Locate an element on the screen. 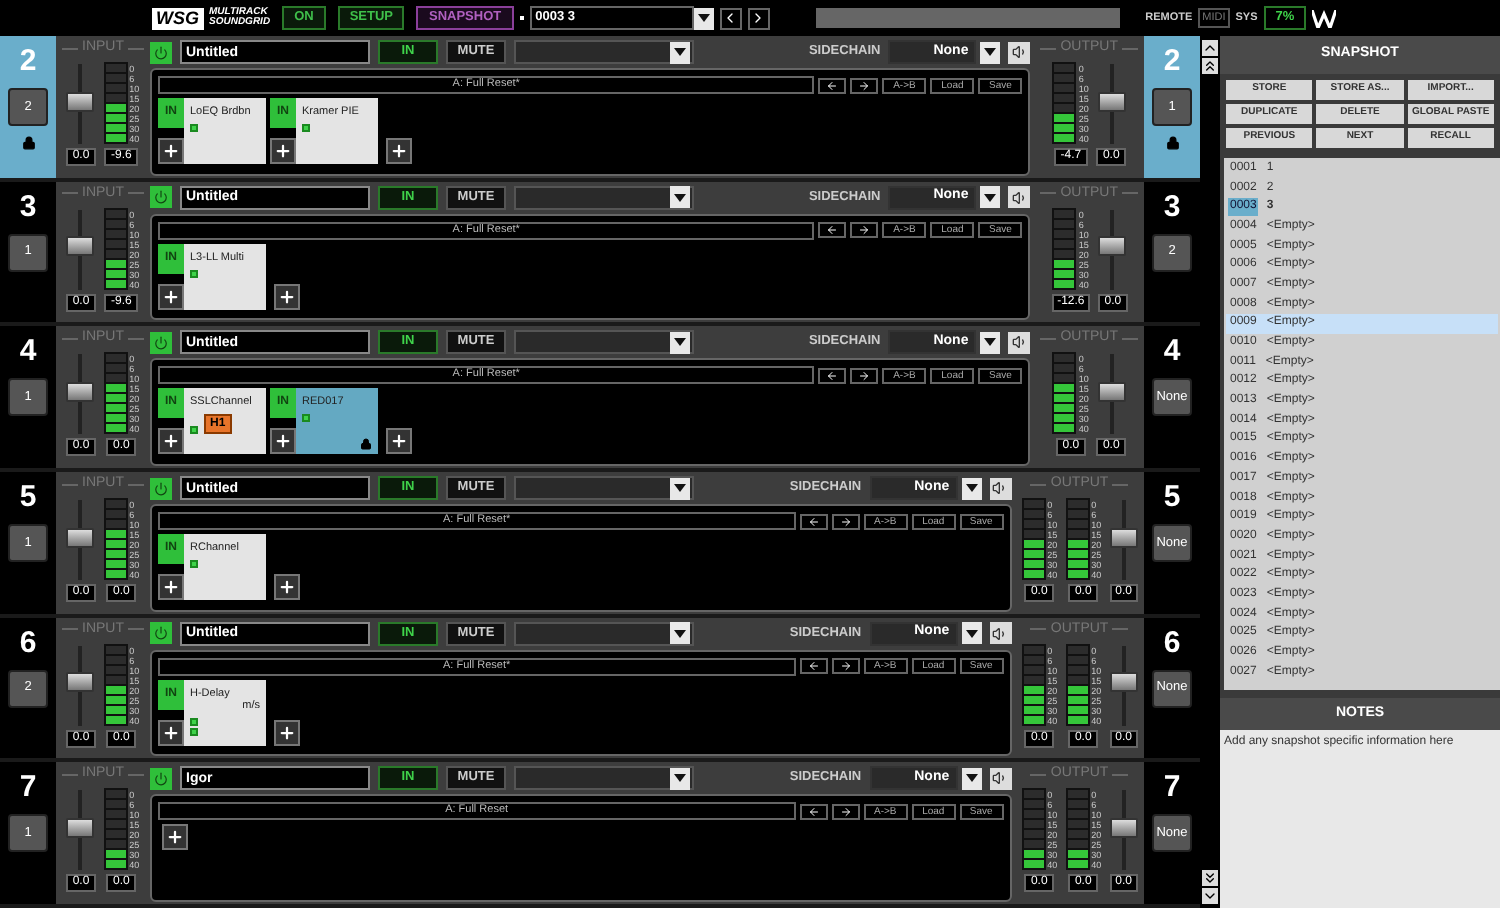  scroll-up-icon is located at coordinates (1210, 48).